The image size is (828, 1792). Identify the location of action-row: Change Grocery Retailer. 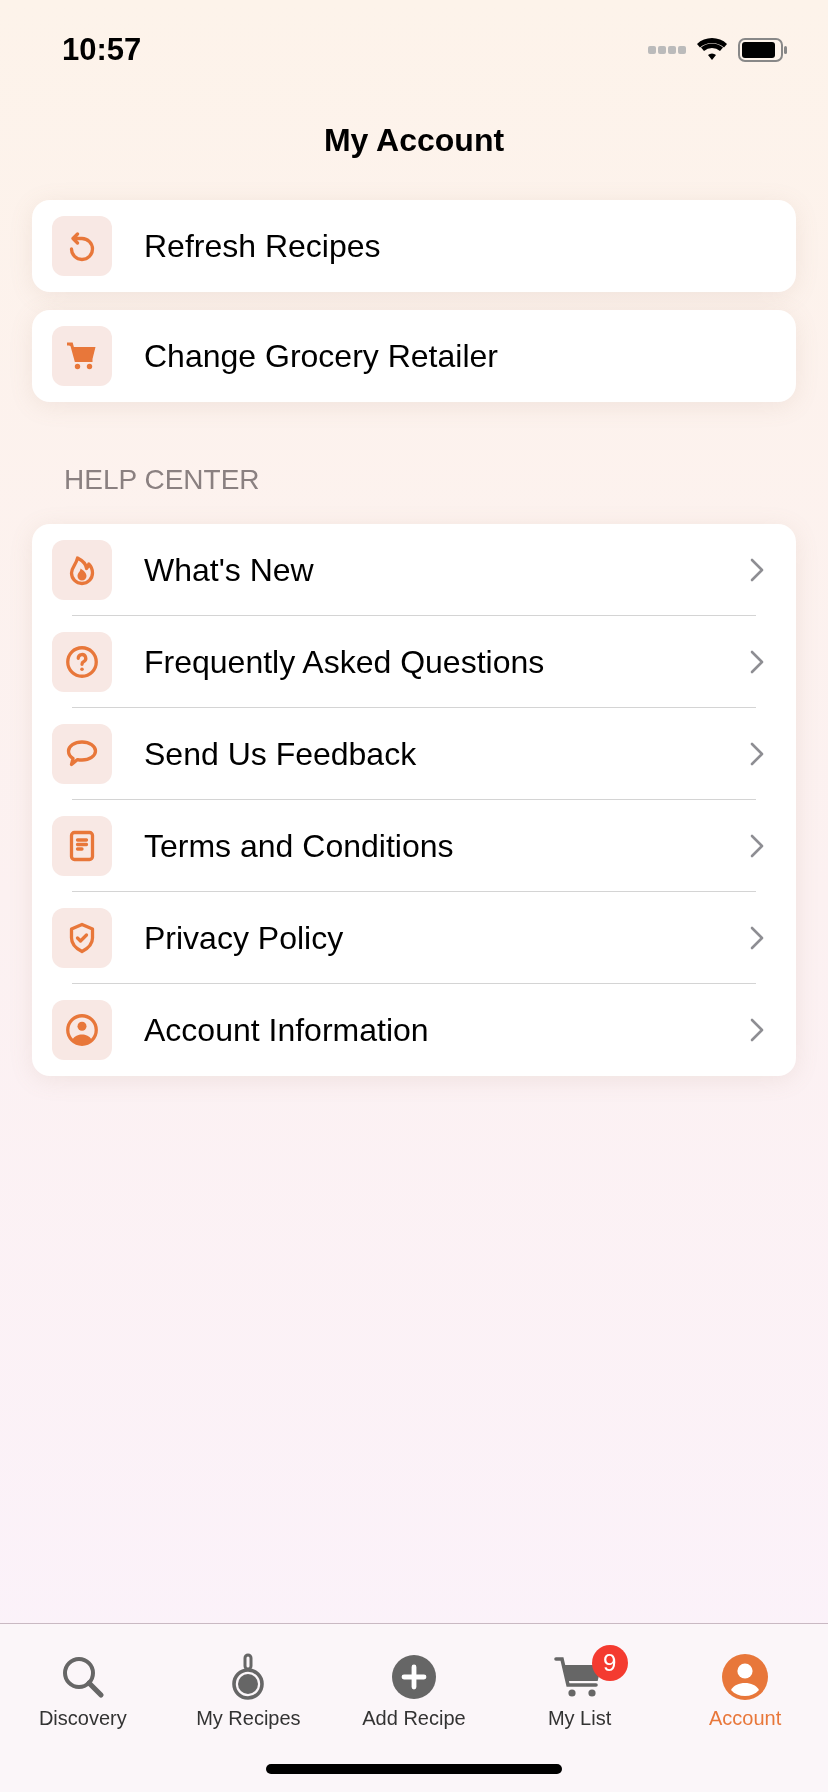
(414, 356).